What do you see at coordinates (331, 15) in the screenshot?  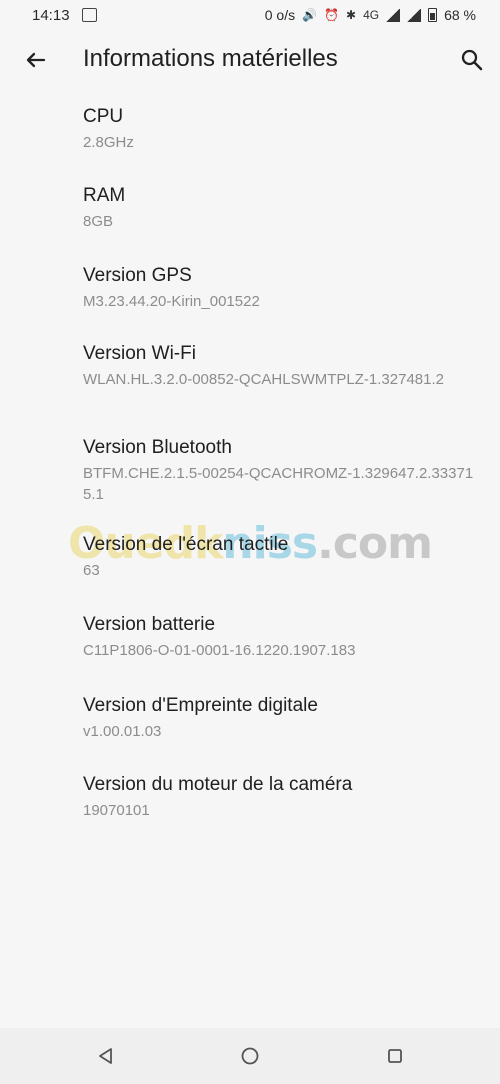 I see `alarm-icon: ⏰` at bounding box center [331, 15].